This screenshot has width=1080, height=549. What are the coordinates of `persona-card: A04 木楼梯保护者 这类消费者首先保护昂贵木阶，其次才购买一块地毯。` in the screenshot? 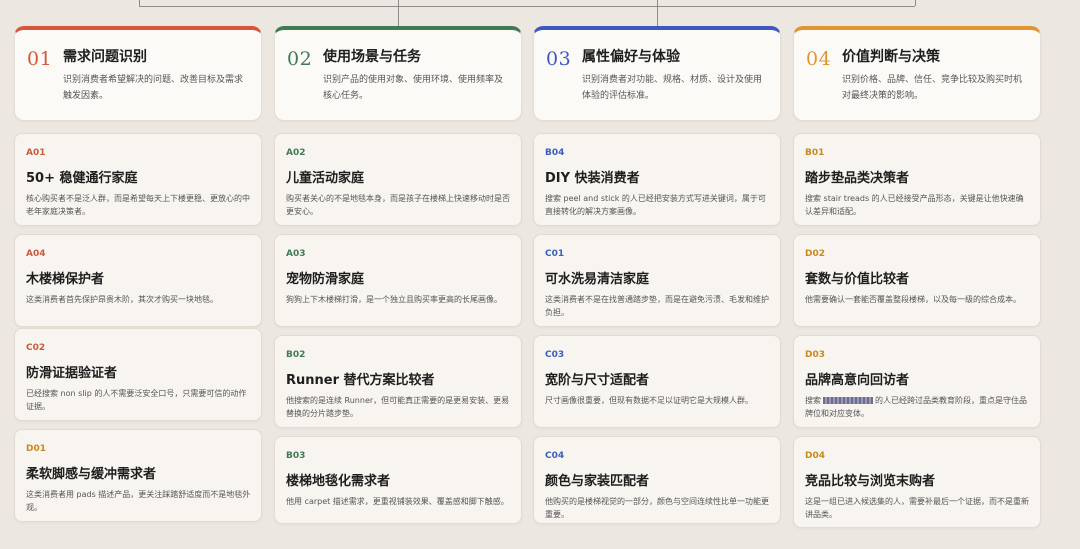 It's located at (138, 280).